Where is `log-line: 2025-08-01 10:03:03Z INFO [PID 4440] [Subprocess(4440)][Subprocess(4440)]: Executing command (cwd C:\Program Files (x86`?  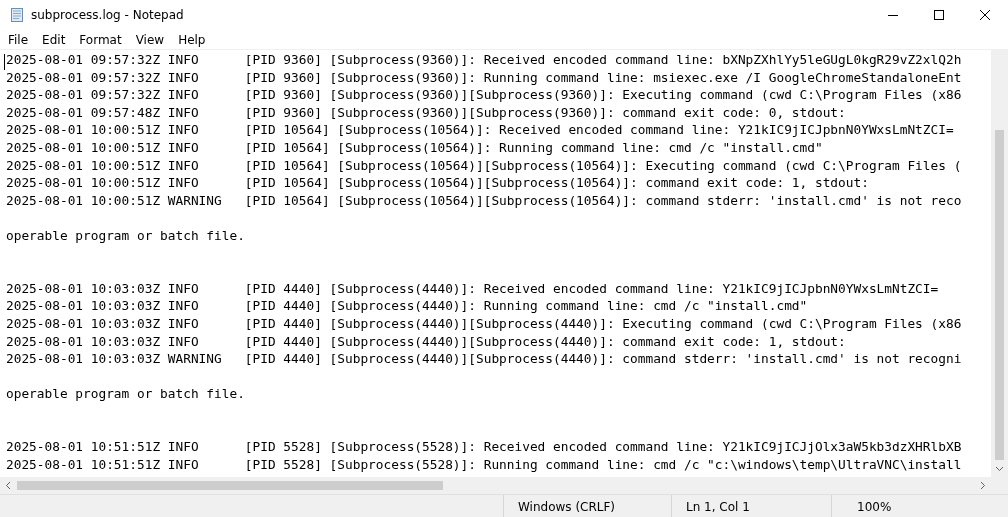 log-line: 2025-08-01 10:03:03Z INFO [PID 4440] [Subprocess(4440)][Subprocess(4440)]: Executing command (cwd C:\Program Files (x86 is located at coordinates (484, 323).